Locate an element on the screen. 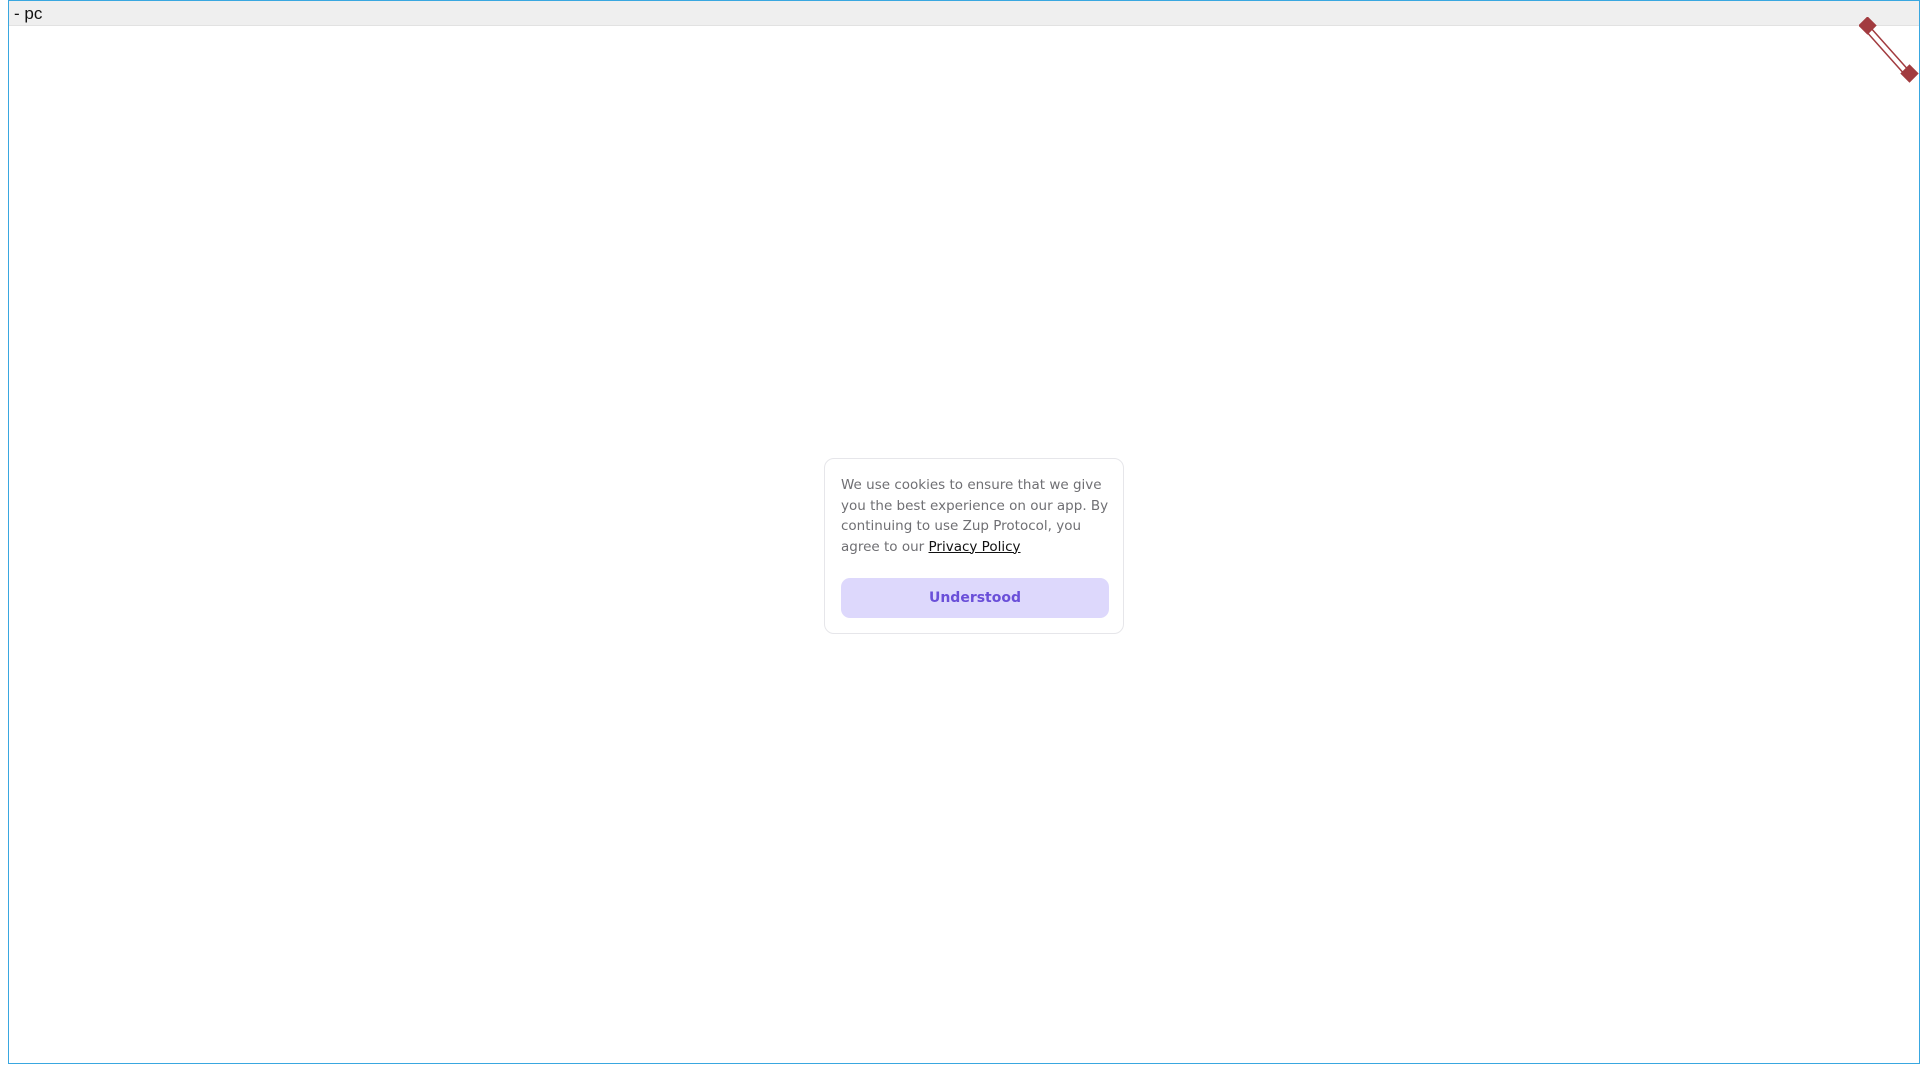 This screenshot has width=1930, height=1066. window-title: - pc is located at coordinates (28, 13).